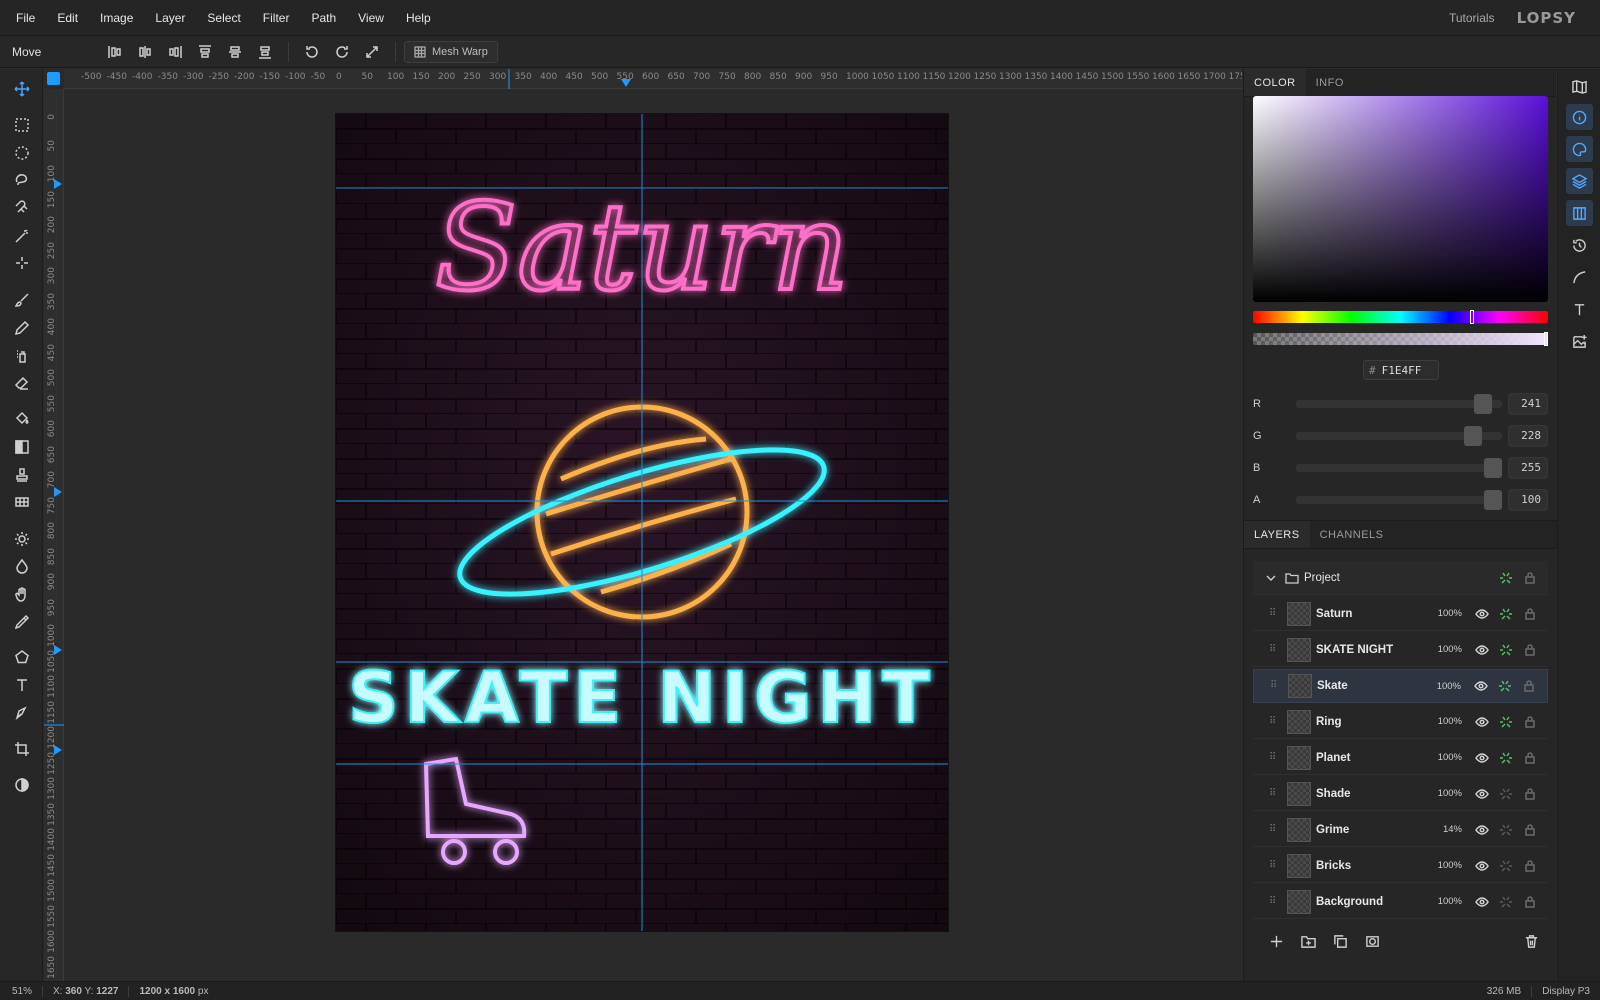 This screenshot has width=1600, height=1000. I want to click on eraser-tool, so click(21, 382).